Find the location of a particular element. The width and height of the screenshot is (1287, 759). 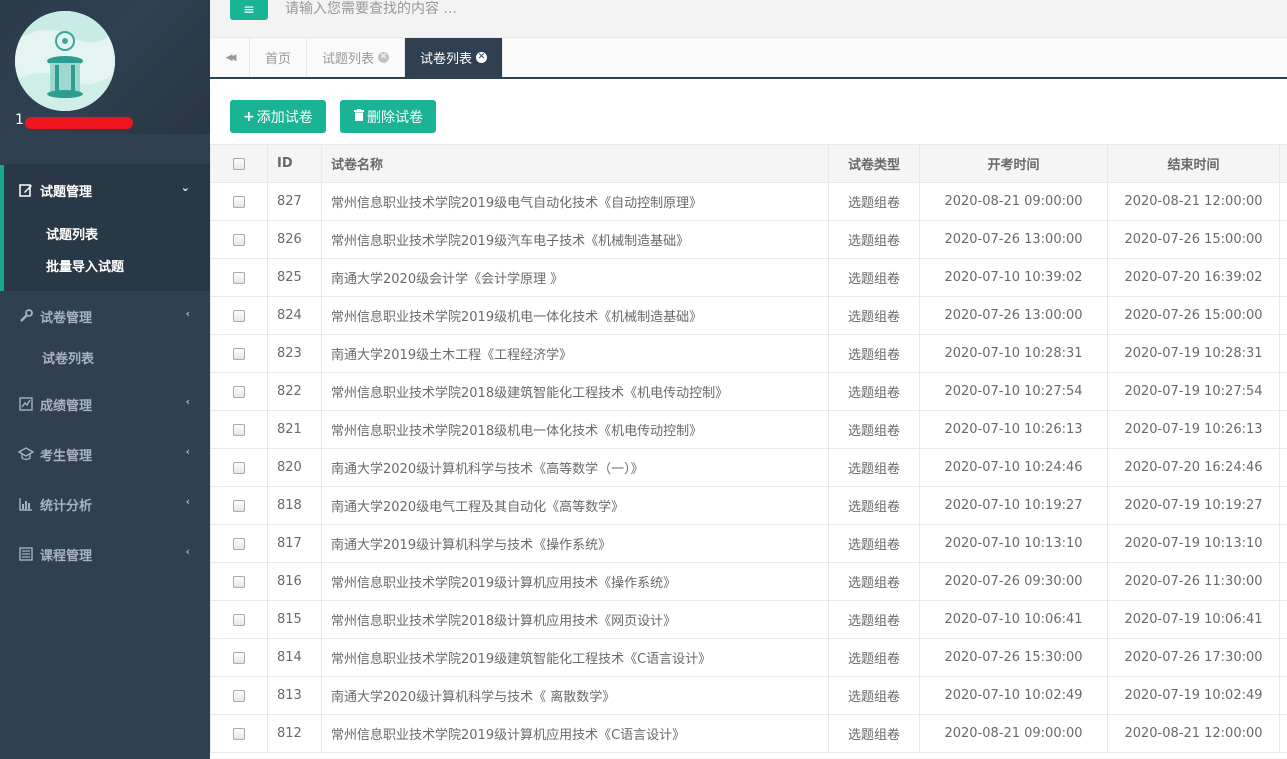

tab-label: 试卷列表 is located at coordinates (446, 59).